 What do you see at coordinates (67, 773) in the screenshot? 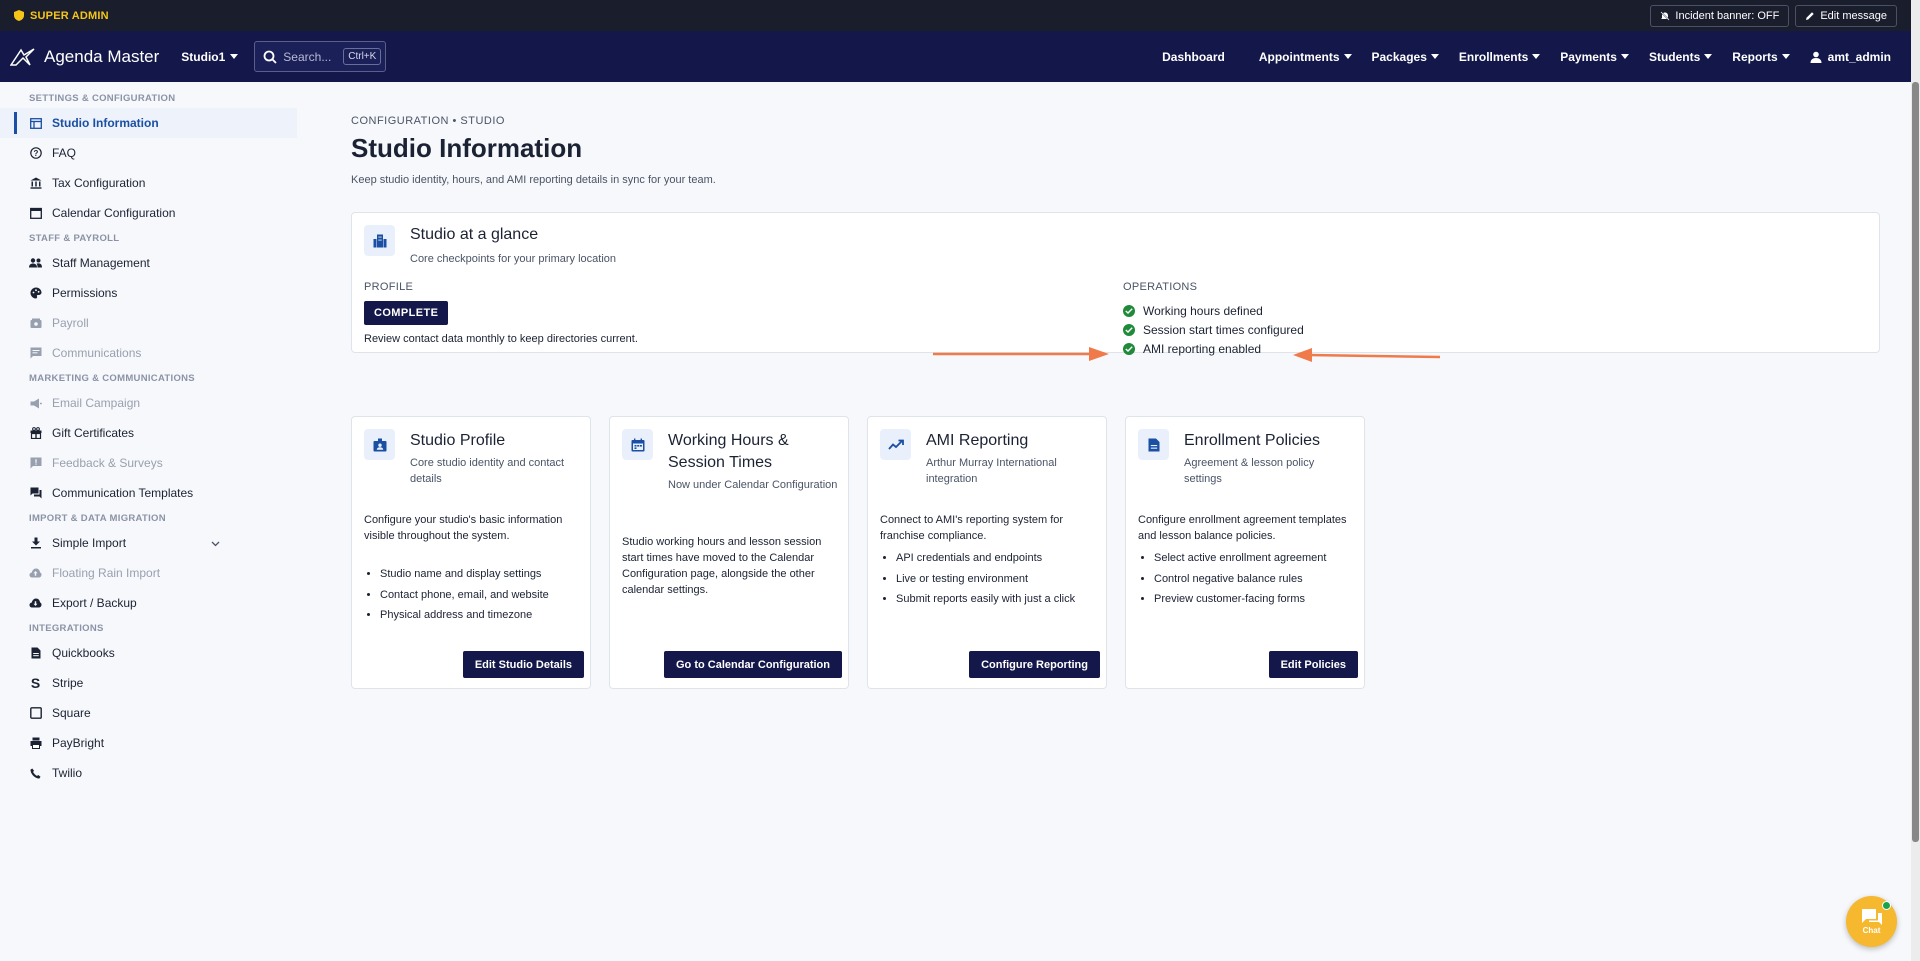
I see `sidebar-item-label: Twilio` at bounding box center [67, 773].